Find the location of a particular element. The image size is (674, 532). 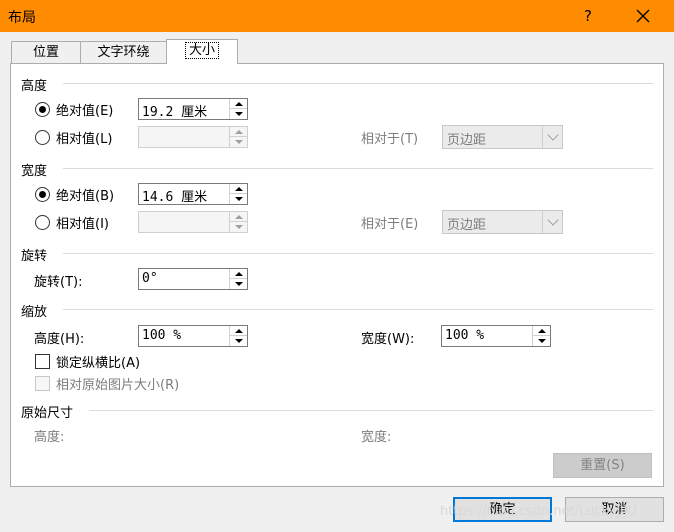

height-absolute-radio is located at coordinates (42, 109).